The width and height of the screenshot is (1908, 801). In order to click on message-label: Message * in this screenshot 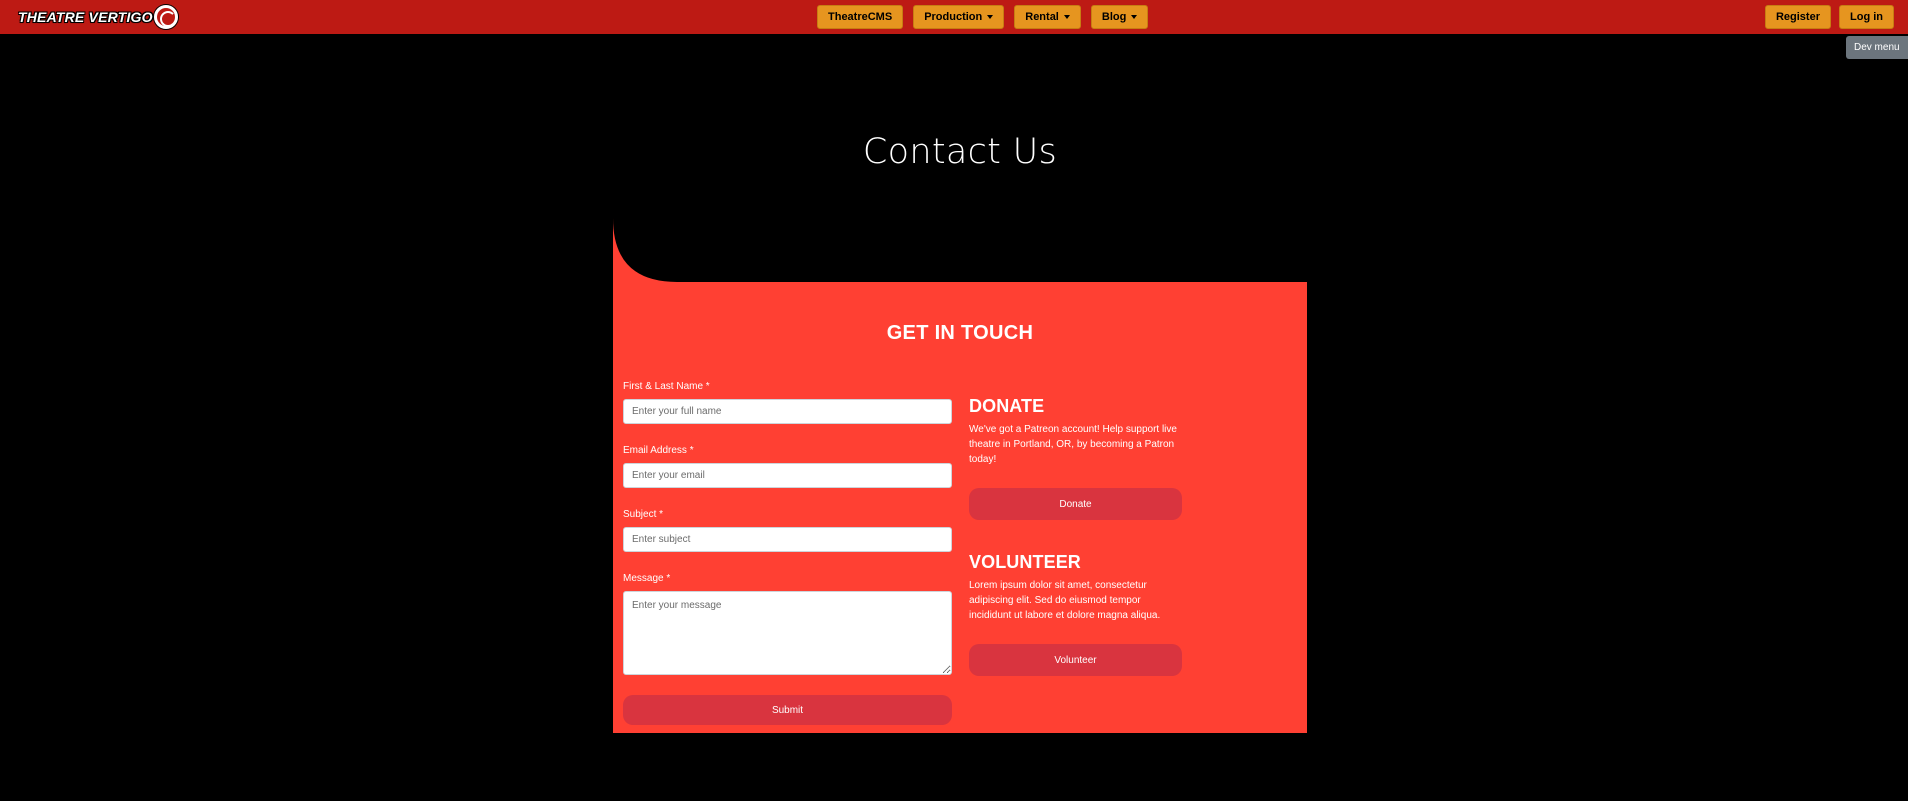, I will do `click(647, 578)`.